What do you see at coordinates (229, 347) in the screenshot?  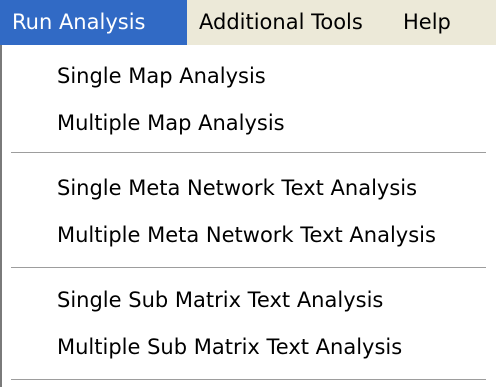 I see `menu-item-multiple-sub-matrix-text-analysis: Multiple Sub Matrix Text Analysis` at bounding box center [229, 347].